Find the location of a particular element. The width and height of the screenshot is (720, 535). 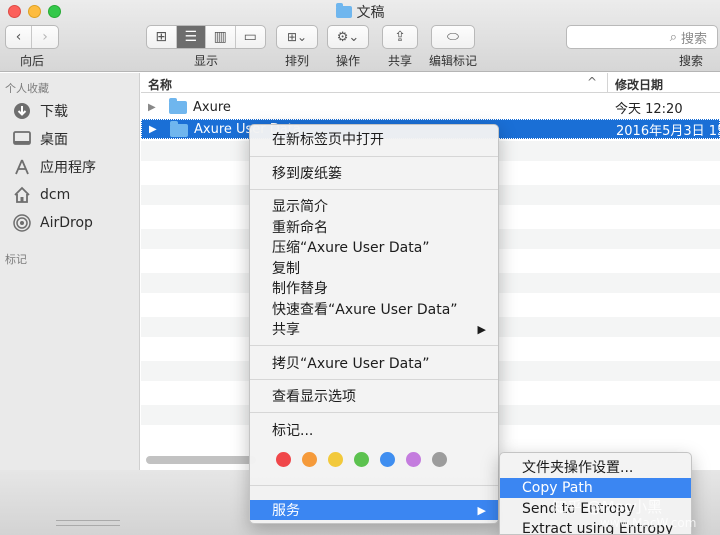

view-switcher: ⊞ ☰ ▥ ▭ is located at coordinates (206, 37).